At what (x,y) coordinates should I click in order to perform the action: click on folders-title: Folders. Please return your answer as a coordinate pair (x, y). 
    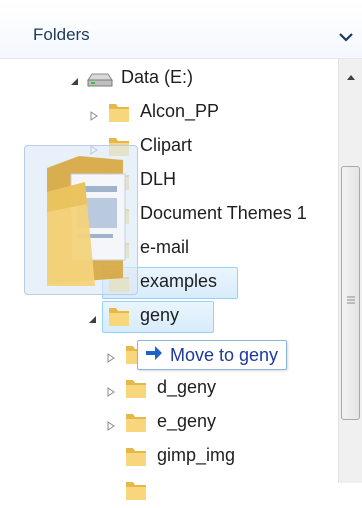
    Looking at the image, I should click on (61, 34).